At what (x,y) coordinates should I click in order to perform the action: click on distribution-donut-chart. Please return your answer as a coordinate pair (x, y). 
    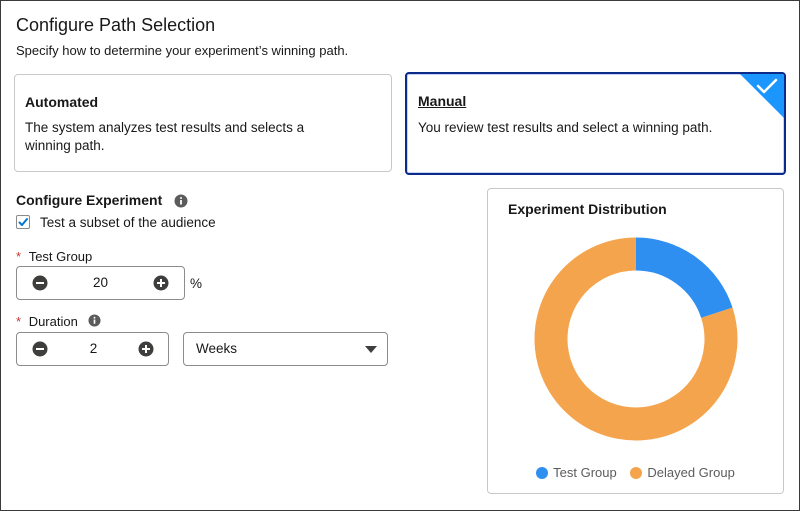
    Looking at the image, I should click on (636, 339).